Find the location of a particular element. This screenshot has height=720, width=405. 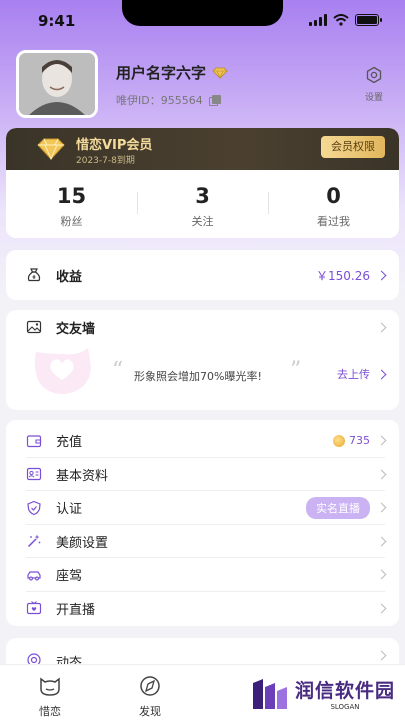

battery-icon is located at coordinates (368, 20).